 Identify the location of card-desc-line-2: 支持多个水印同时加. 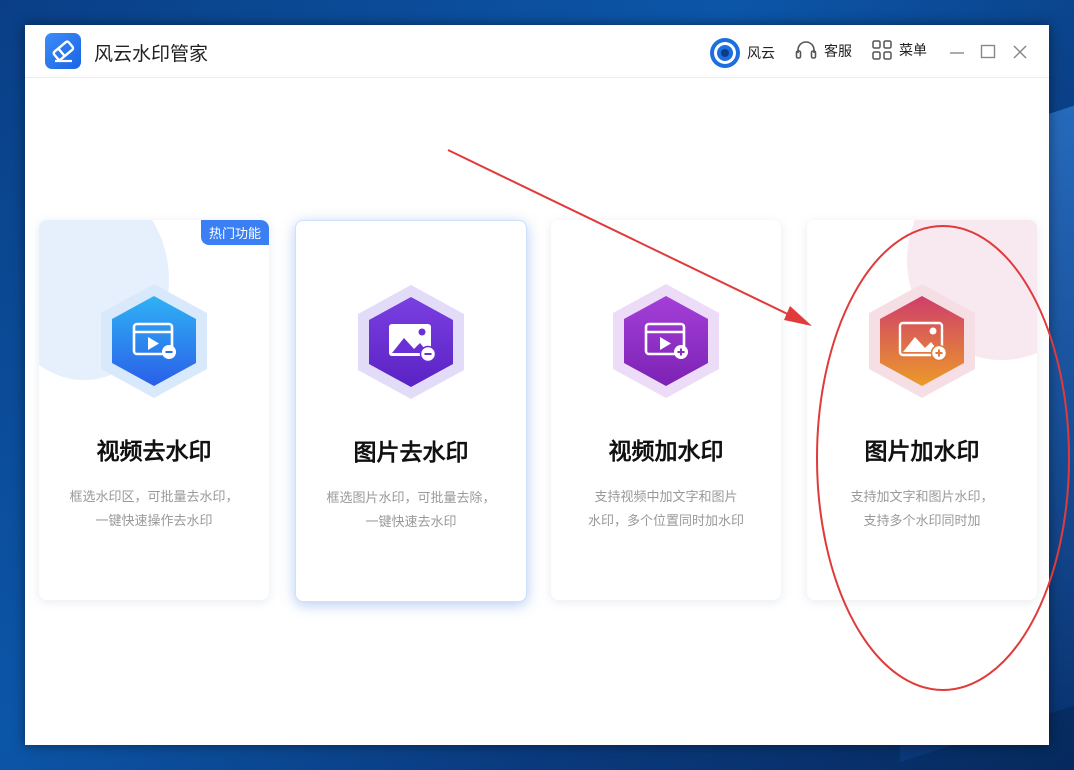
(922, 522).